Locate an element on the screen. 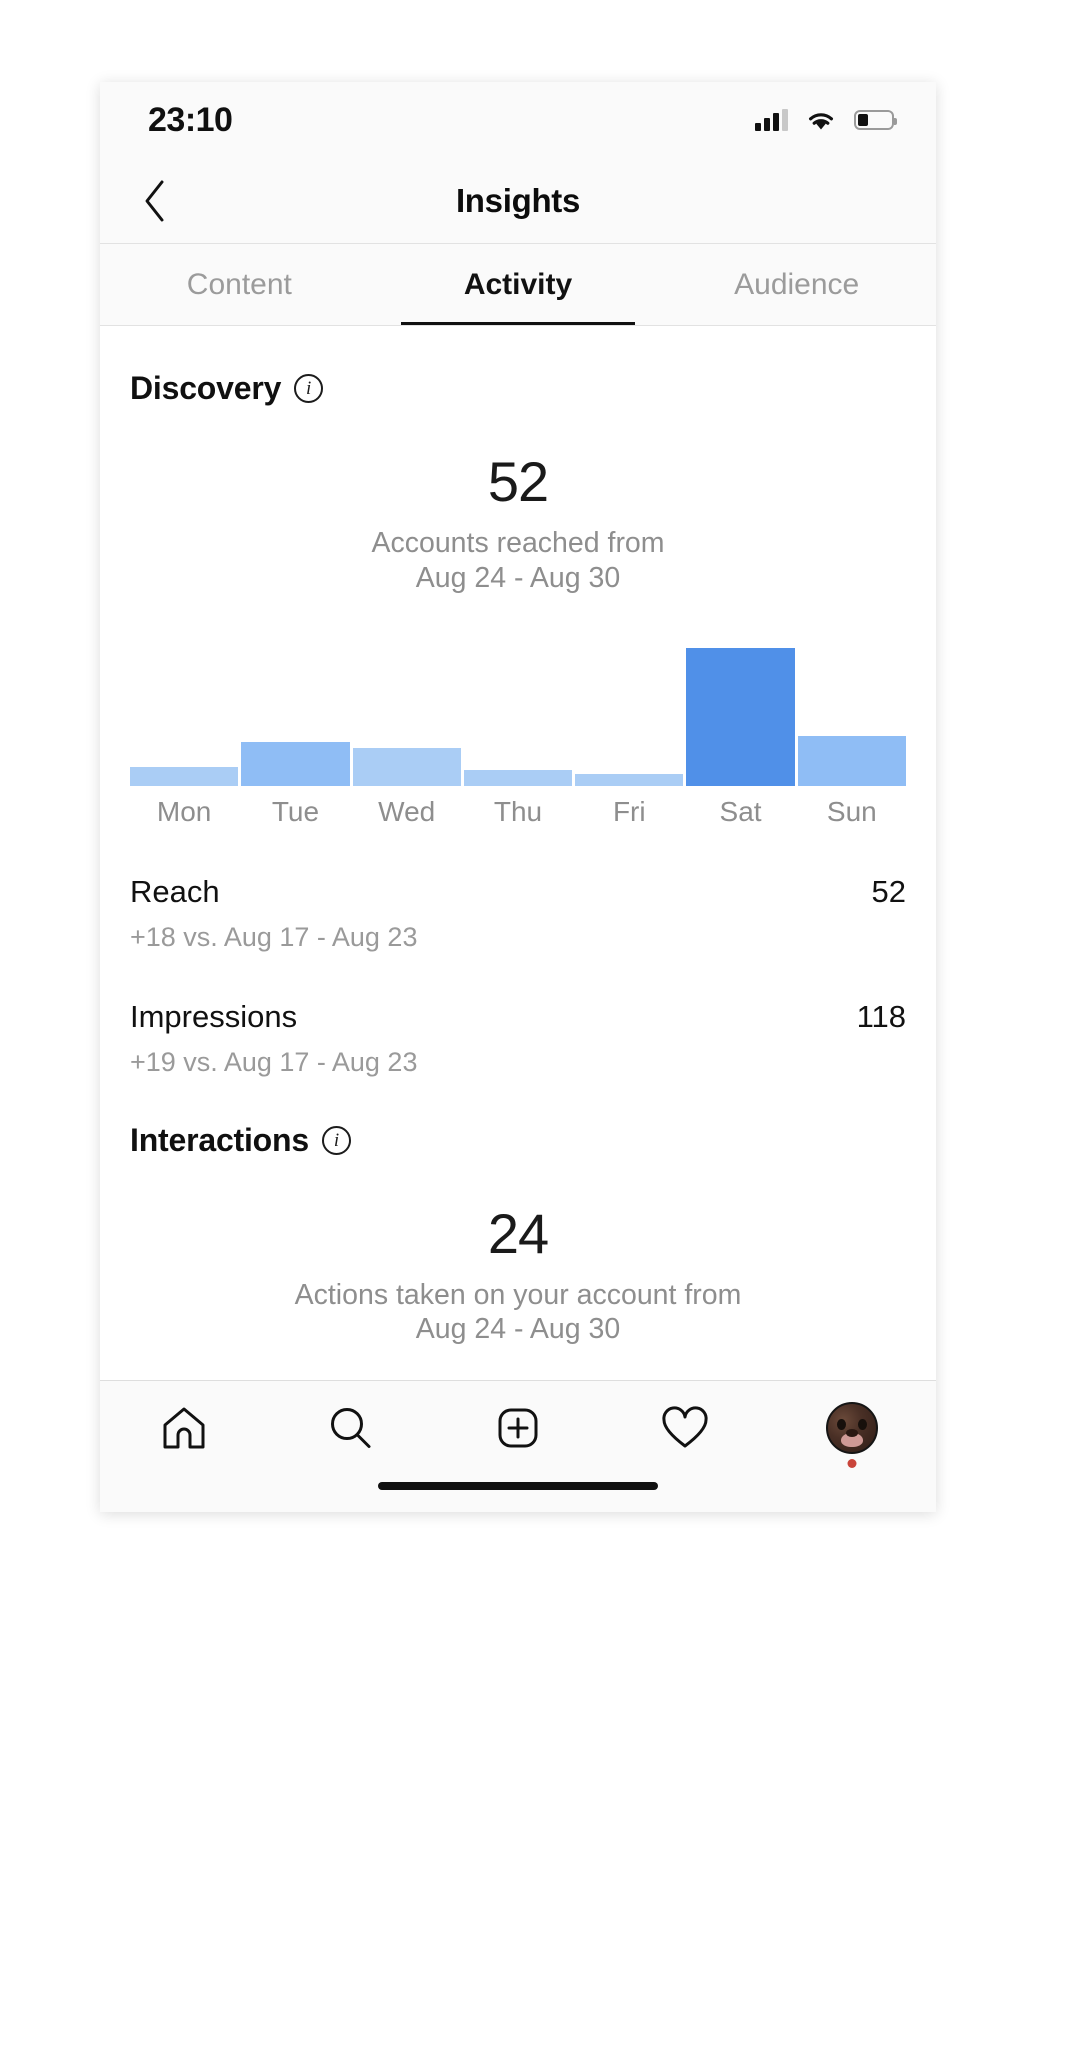 The height and width of the screenshot is (2048, 1071). chart-day-label: Sun is located at coordinates (851, 811).